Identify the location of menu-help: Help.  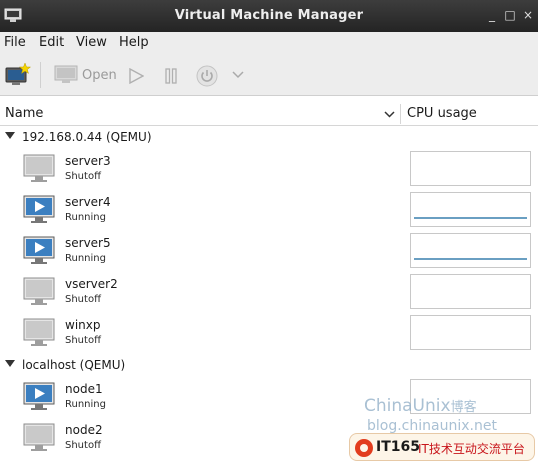
(134, 42).